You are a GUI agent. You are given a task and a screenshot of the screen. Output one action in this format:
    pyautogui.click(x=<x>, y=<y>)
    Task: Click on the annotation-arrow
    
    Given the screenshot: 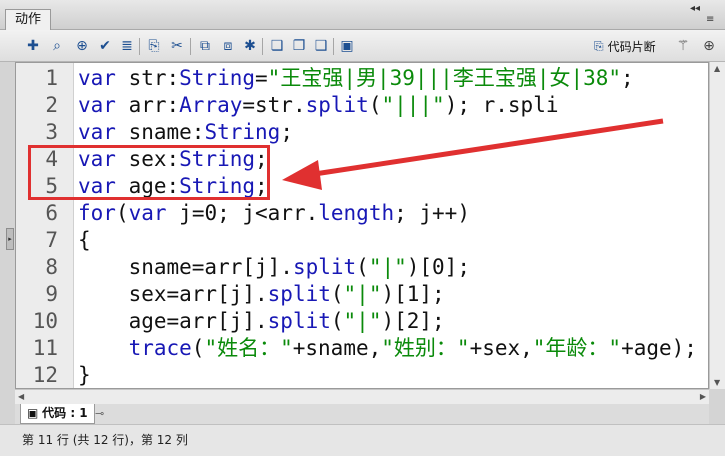 What is the action you would take?
    pyautogui.click(x=473, y=154)
    